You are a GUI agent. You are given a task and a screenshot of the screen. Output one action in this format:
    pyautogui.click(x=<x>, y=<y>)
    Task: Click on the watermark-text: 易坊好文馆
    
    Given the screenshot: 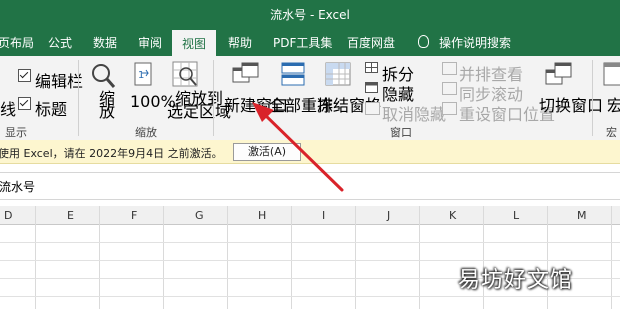 What is the action you would take?
    pyautogui.click(x=516, y=280)
    